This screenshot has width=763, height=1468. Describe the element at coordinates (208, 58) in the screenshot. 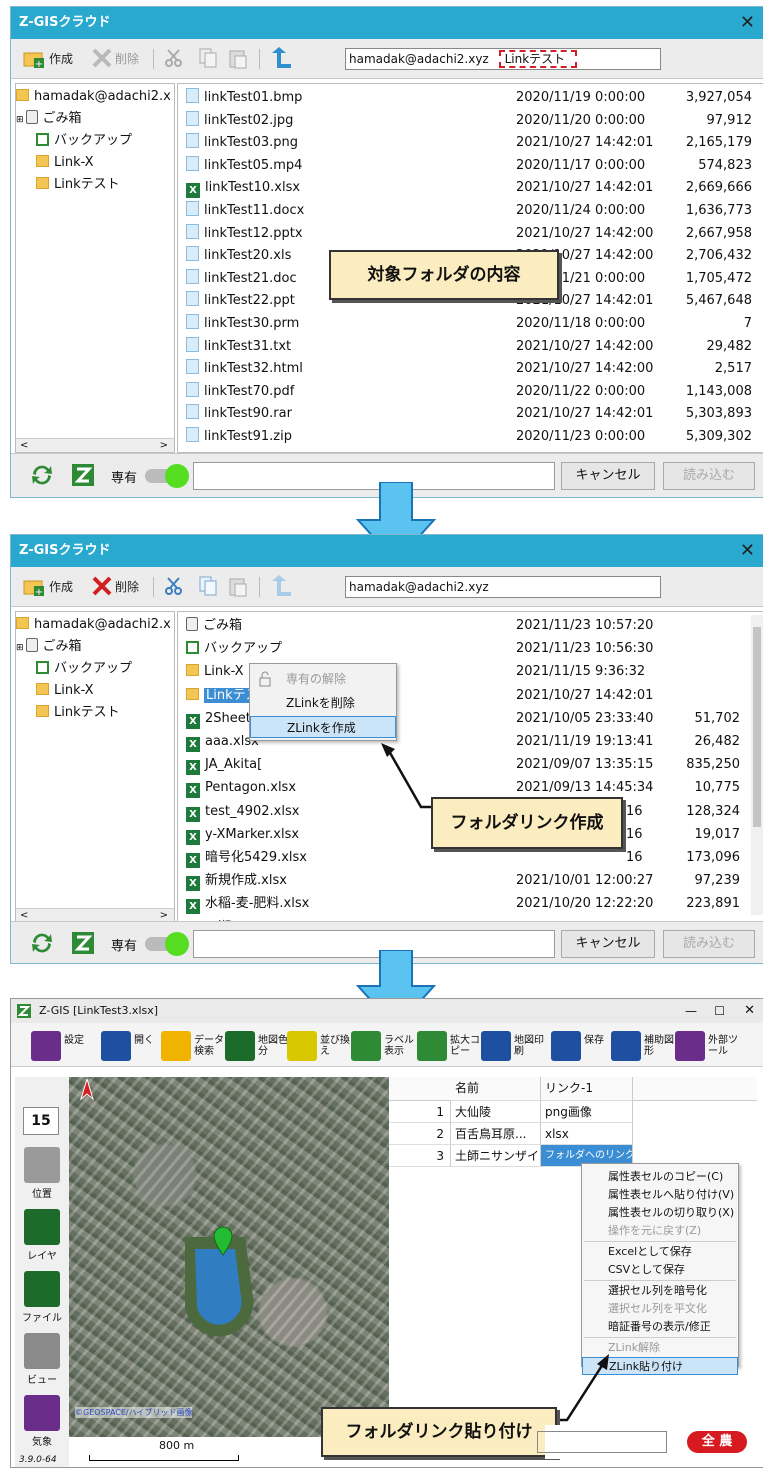

I see `copy-icon` at that location.